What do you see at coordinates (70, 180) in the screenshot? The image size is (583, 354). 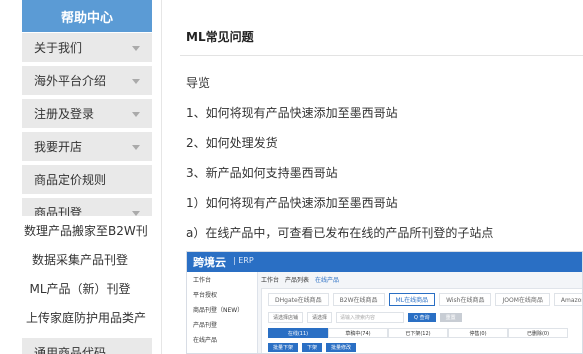 I see `sidebar-item-label: 商品定价规则` at bounding box center [70, 180].